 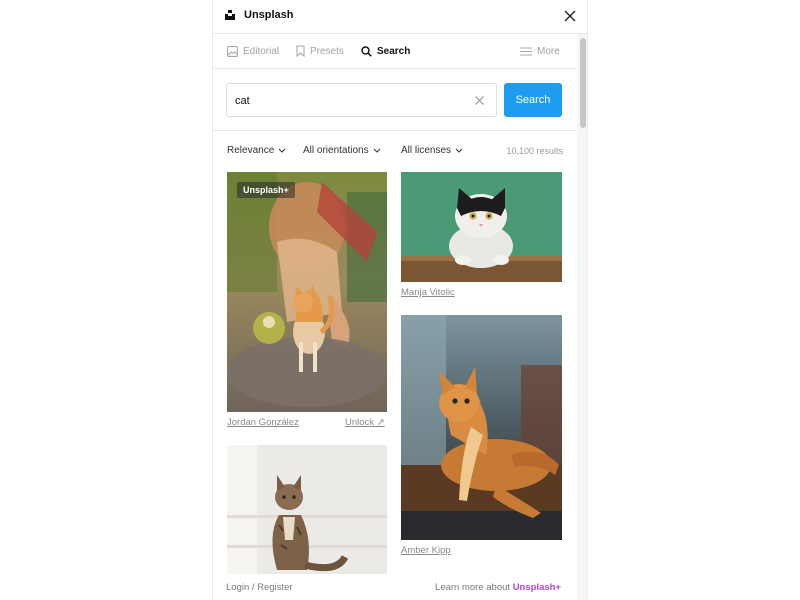 What do you see at coordinates (479, 100) in the screenshot?
I see `clear-icon` at bounding box center [479, 100].